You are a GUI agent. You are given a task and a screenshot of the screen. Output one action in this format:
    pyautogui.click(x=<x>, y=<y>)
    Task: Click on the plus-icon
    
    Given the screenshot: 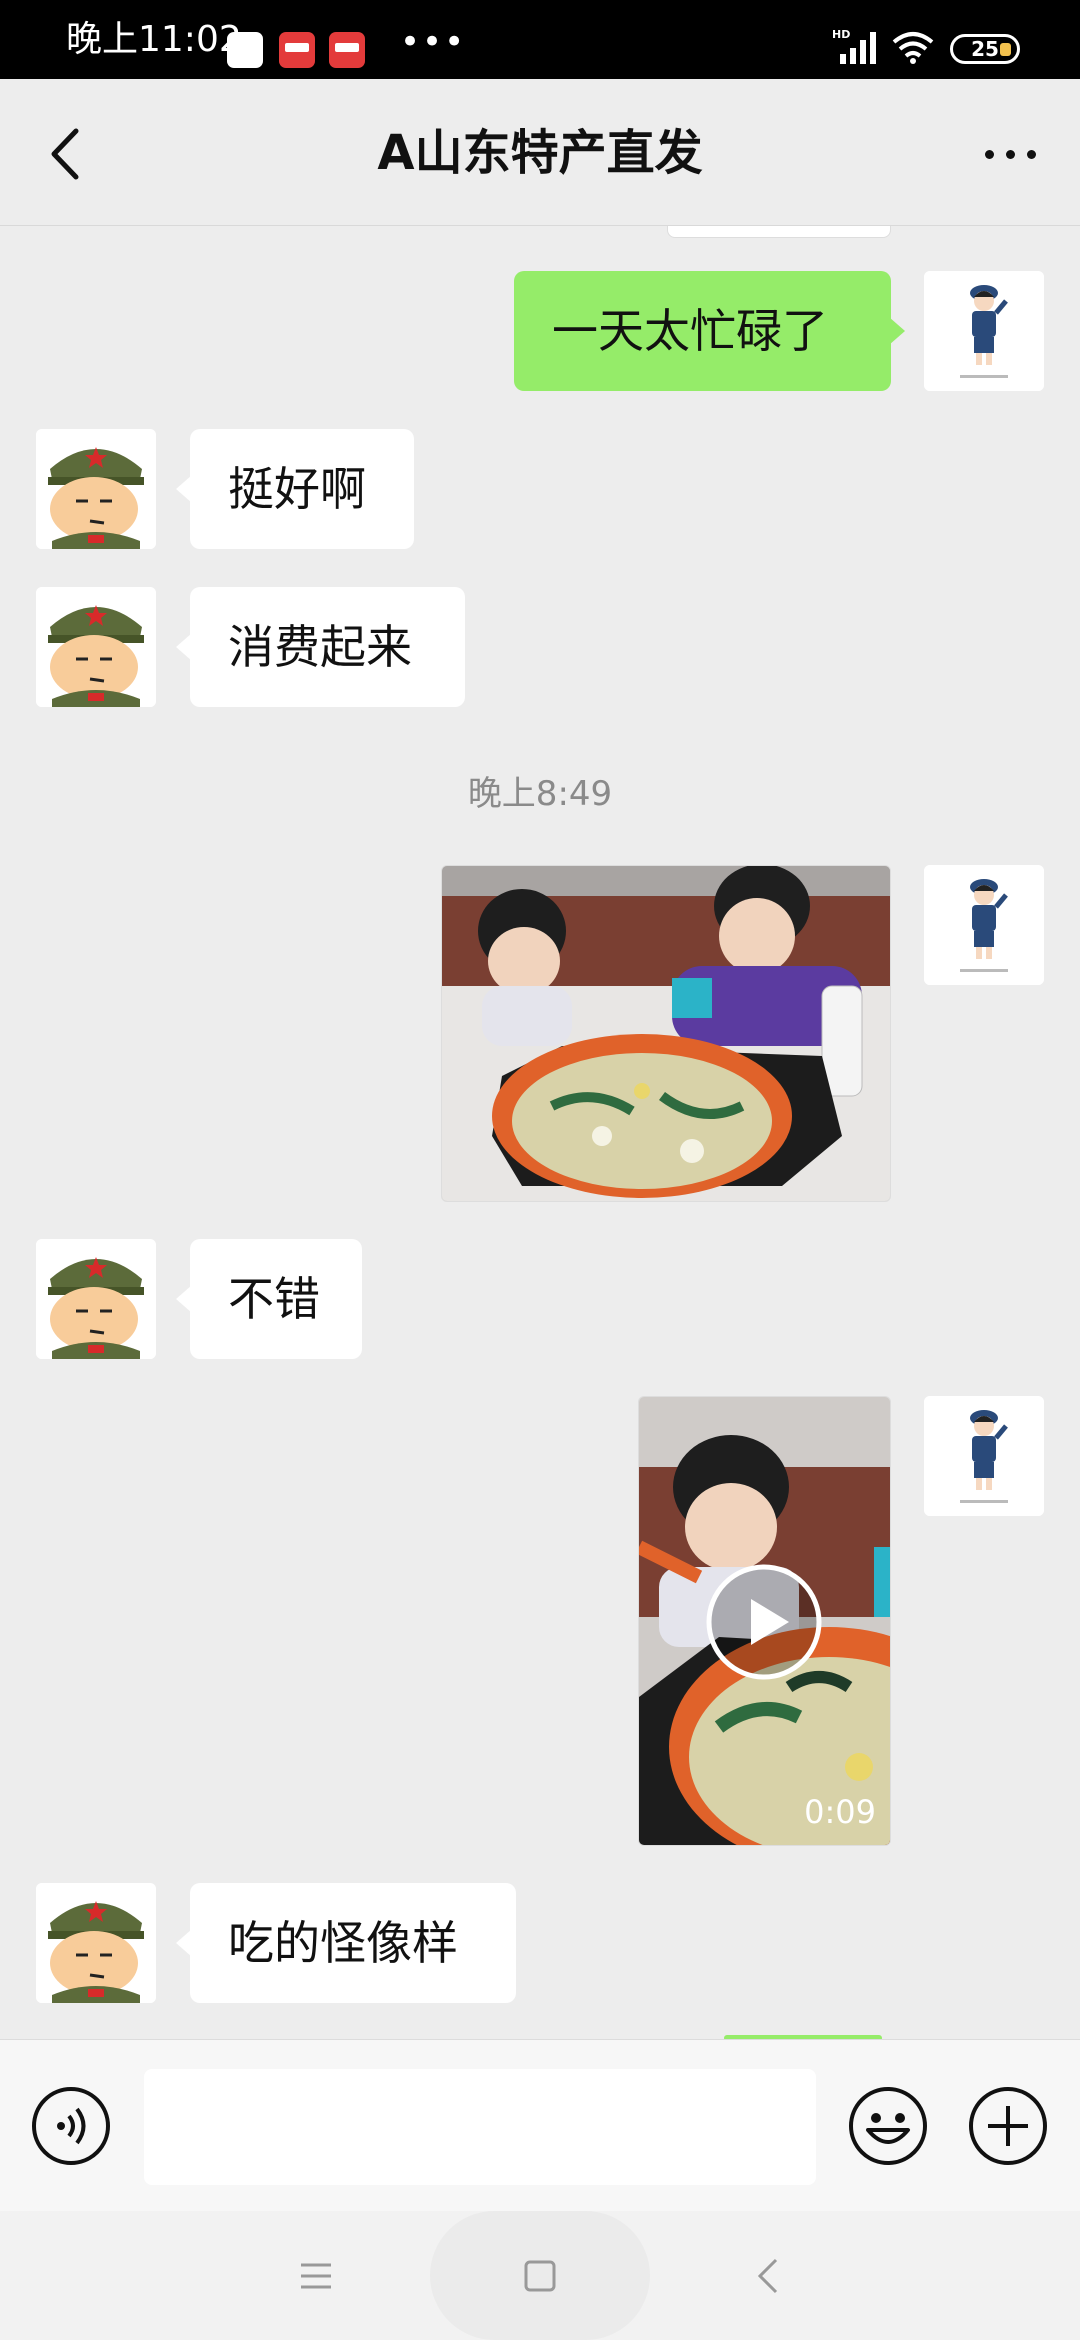 What is the action you would take?
    pyautogui.click(x=1008, y=2126)
    